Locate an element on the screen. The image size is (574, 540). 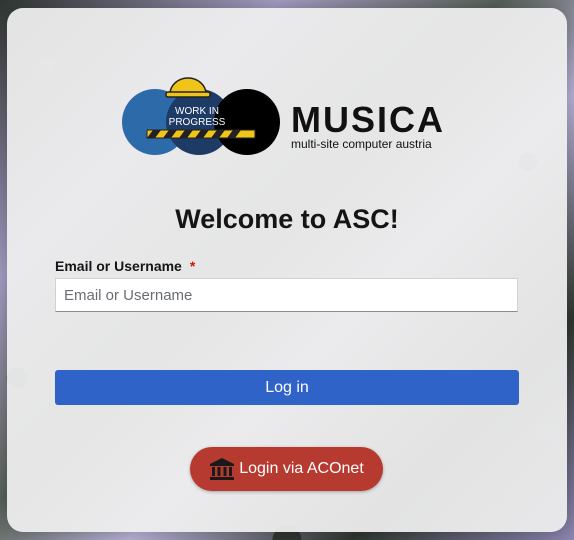
logo-badge-line1: WORK IN is located at coordinates (197, 111).